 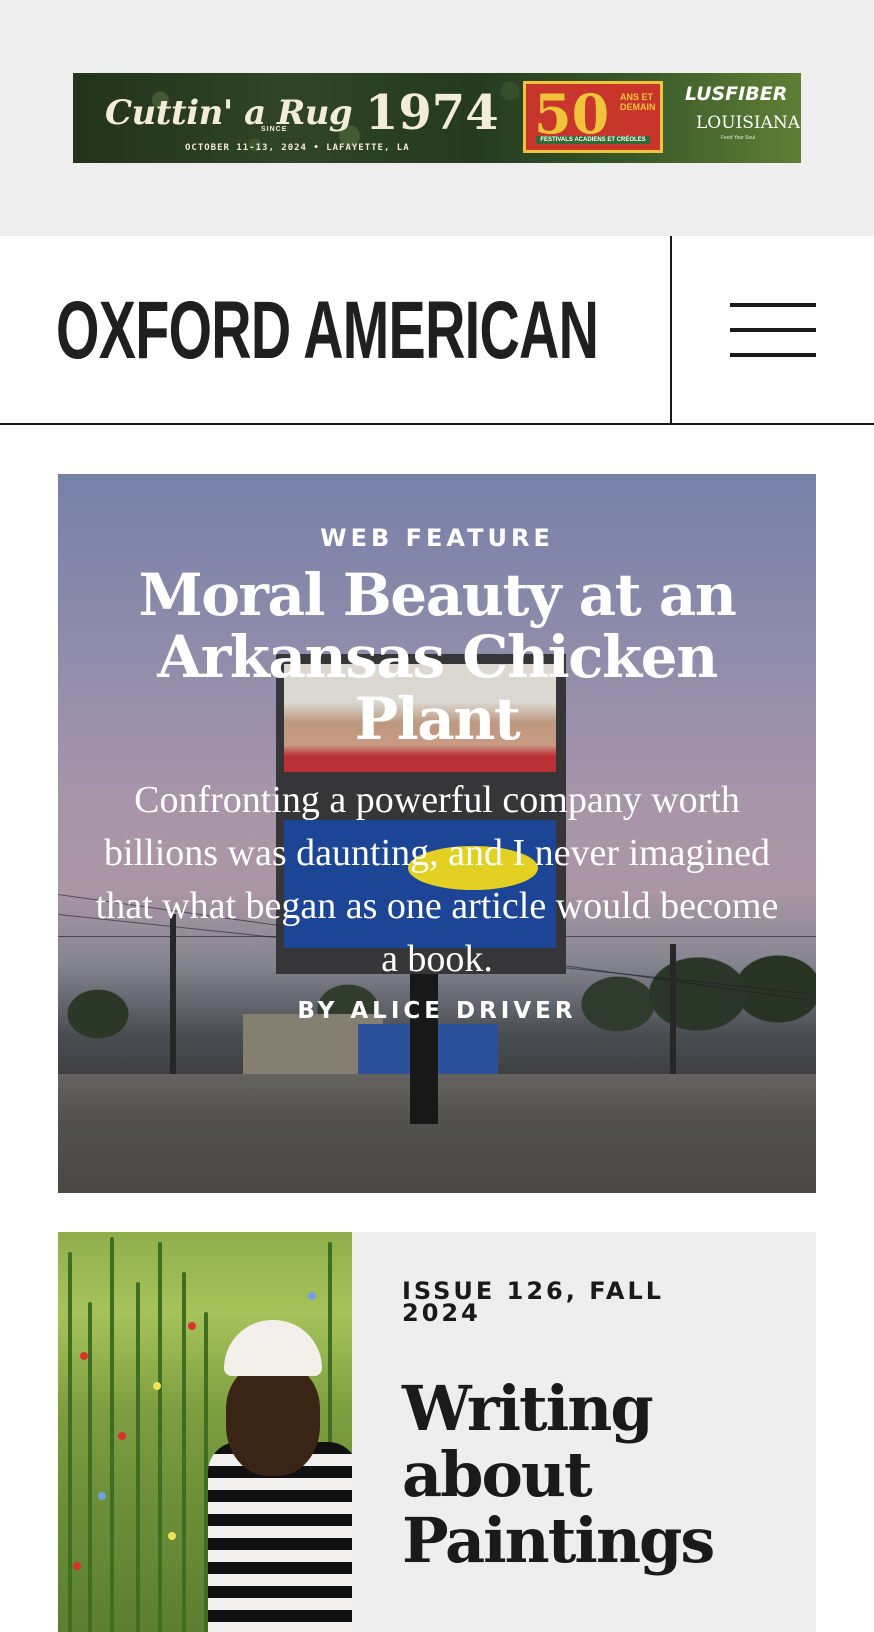 What do you see at coordinates (567, 1302) in the screenshot?
I see `issue-label: ISSUE 126, FALL 2024` at bounding box center [567, 1302].